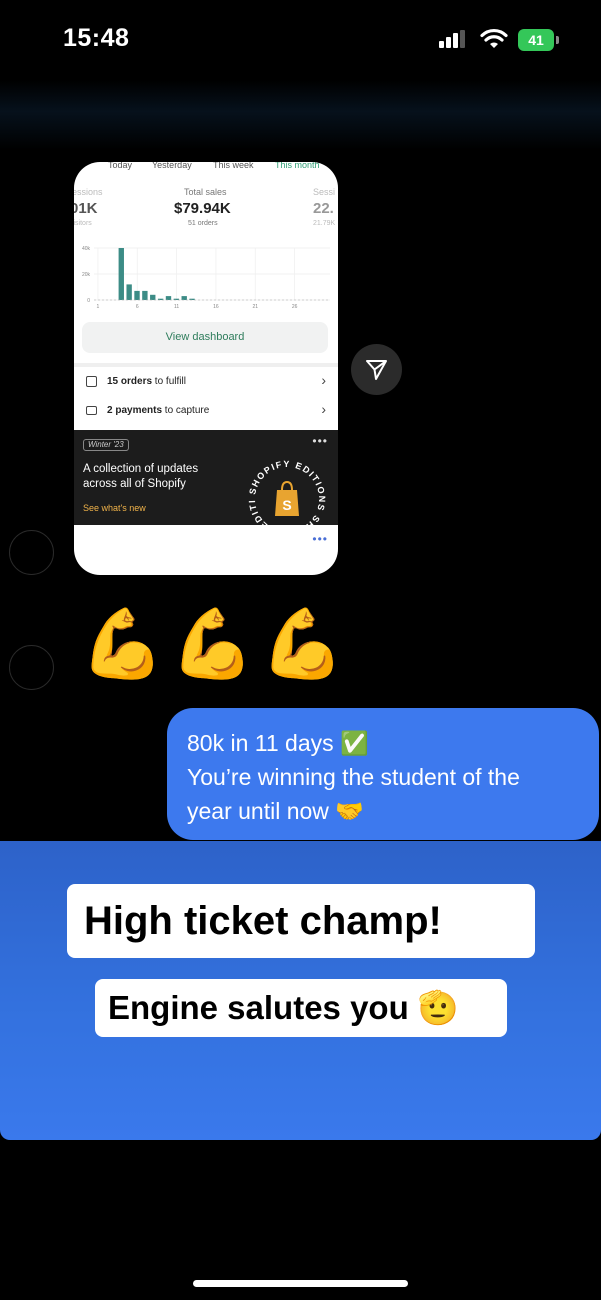 The height and width of the screenshot is (1300, 601). What do you see at coordinates (91, 381) in the screenshot?
I see `fulfill-icon` at bounding box center [91, 381].